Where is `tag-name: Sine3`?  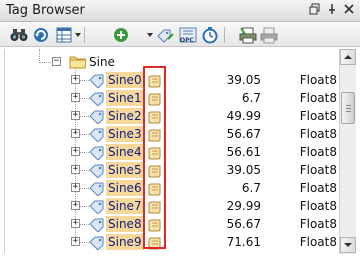 tag-name: Sine3 is located at coordinates (125, 134).